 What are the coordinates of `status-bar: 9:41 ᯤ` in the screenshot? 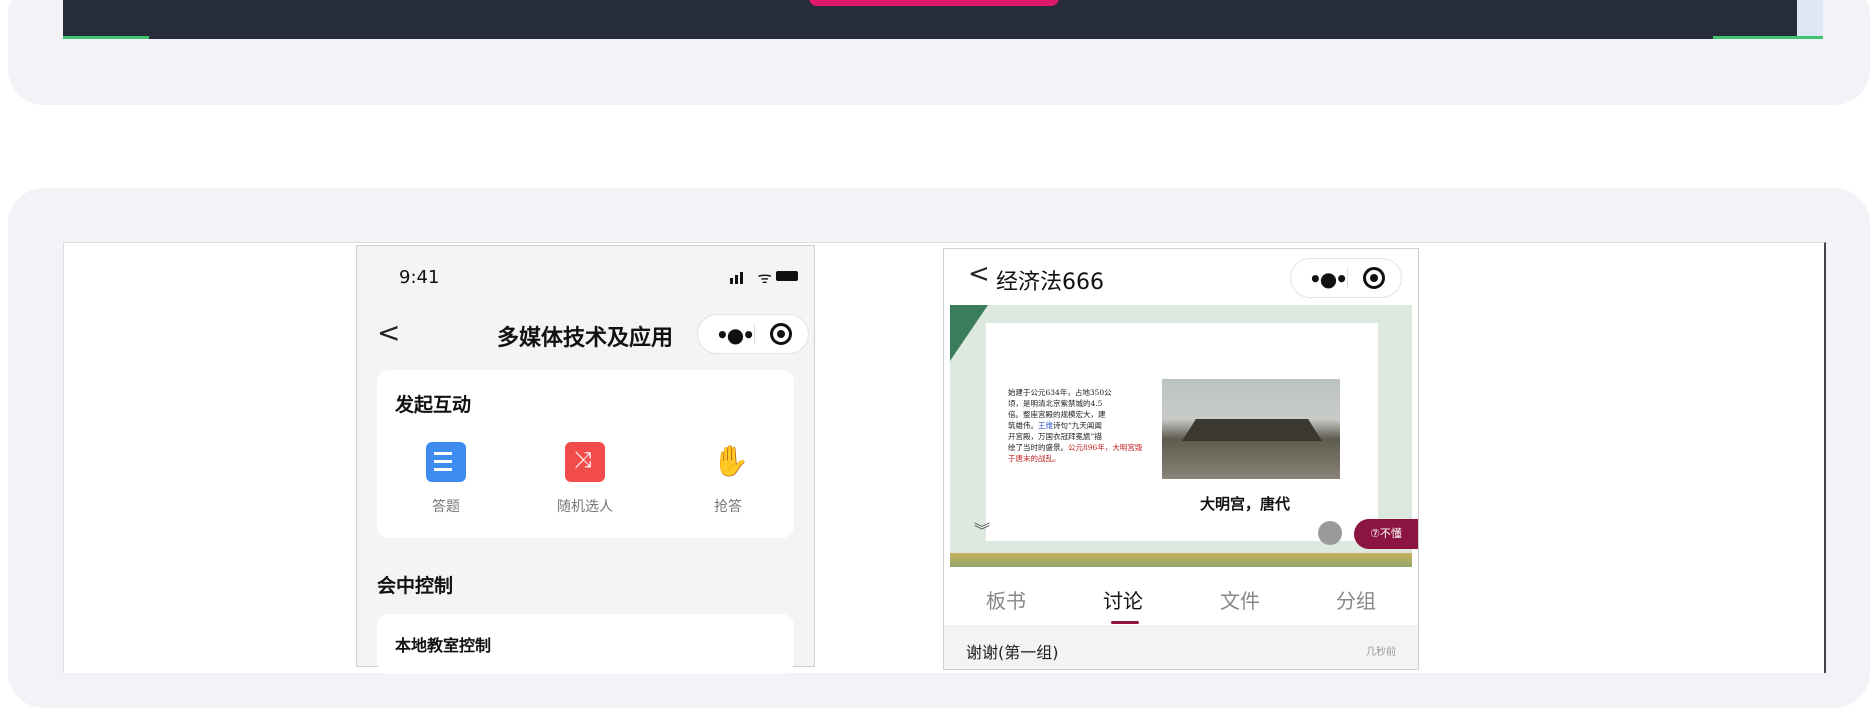 It's located at (585, 276).